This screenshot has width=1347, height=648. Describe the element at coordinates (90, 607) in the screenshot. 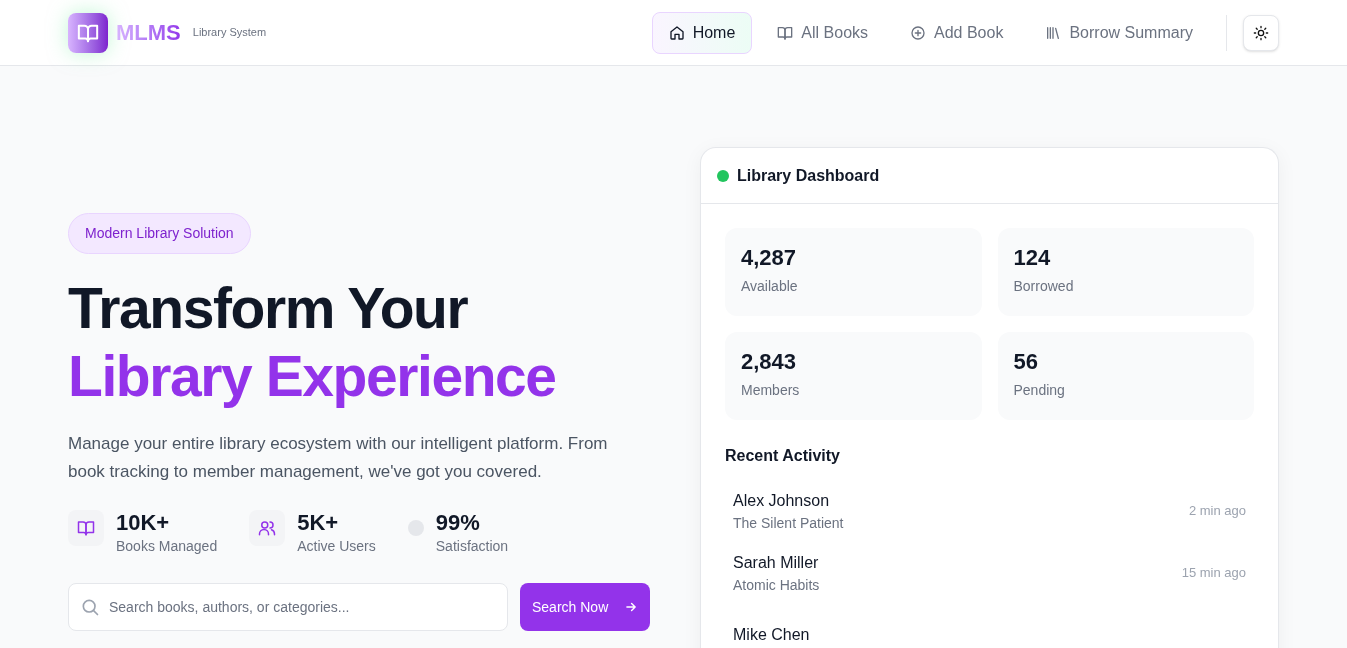

I see `search-icon` at that location.